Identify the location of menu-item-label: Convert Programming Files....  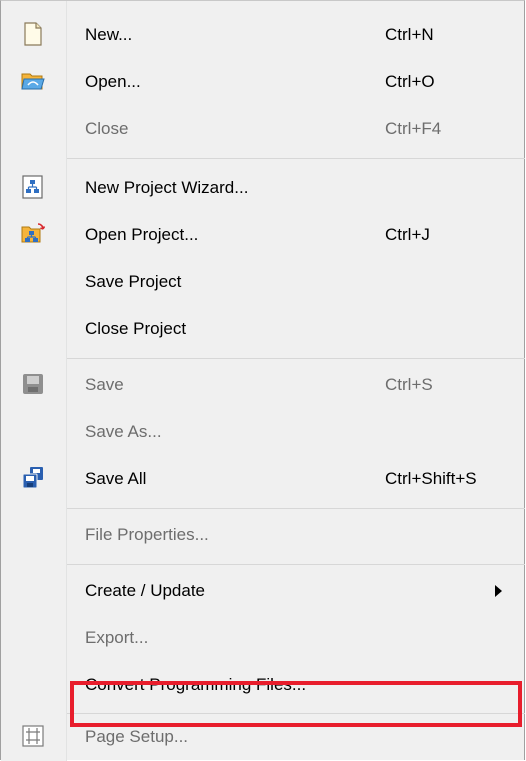
(196, 684).